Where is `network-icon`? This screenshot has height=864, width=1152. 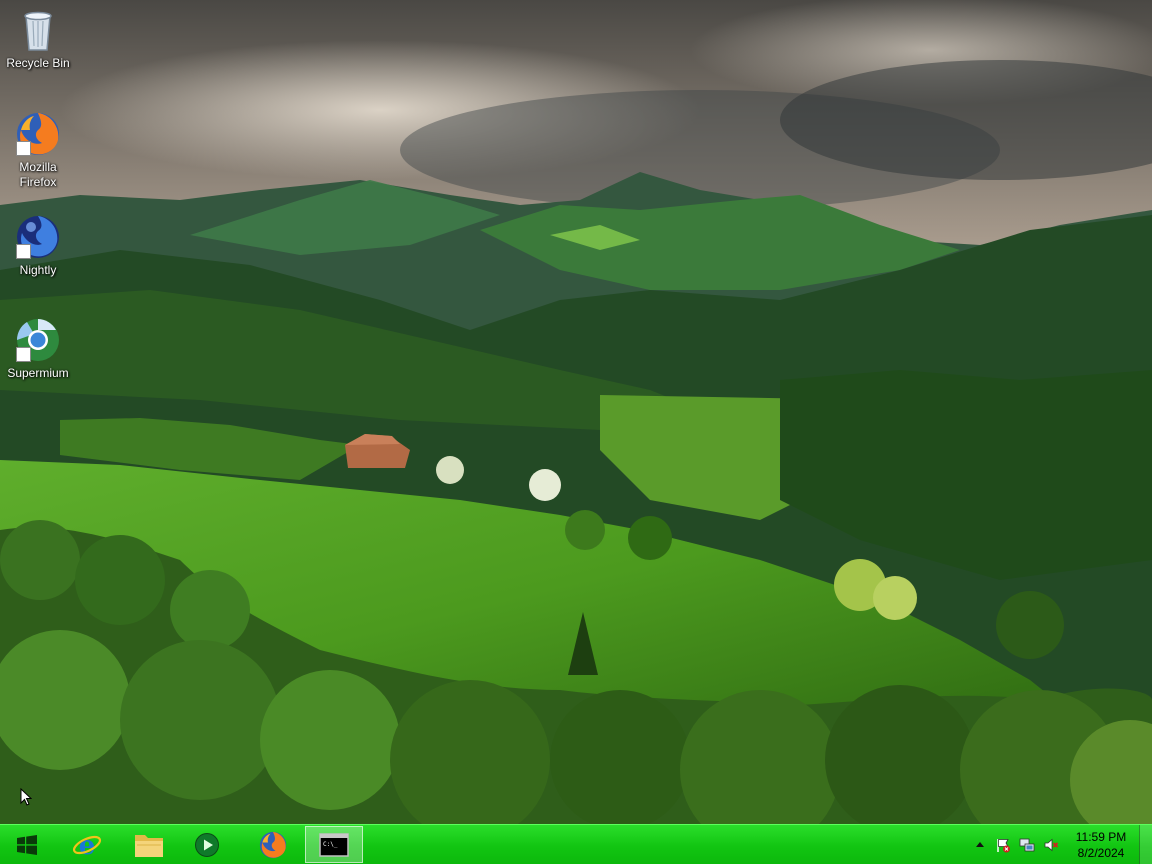 network-icon is located at coordinates (1027, 845).